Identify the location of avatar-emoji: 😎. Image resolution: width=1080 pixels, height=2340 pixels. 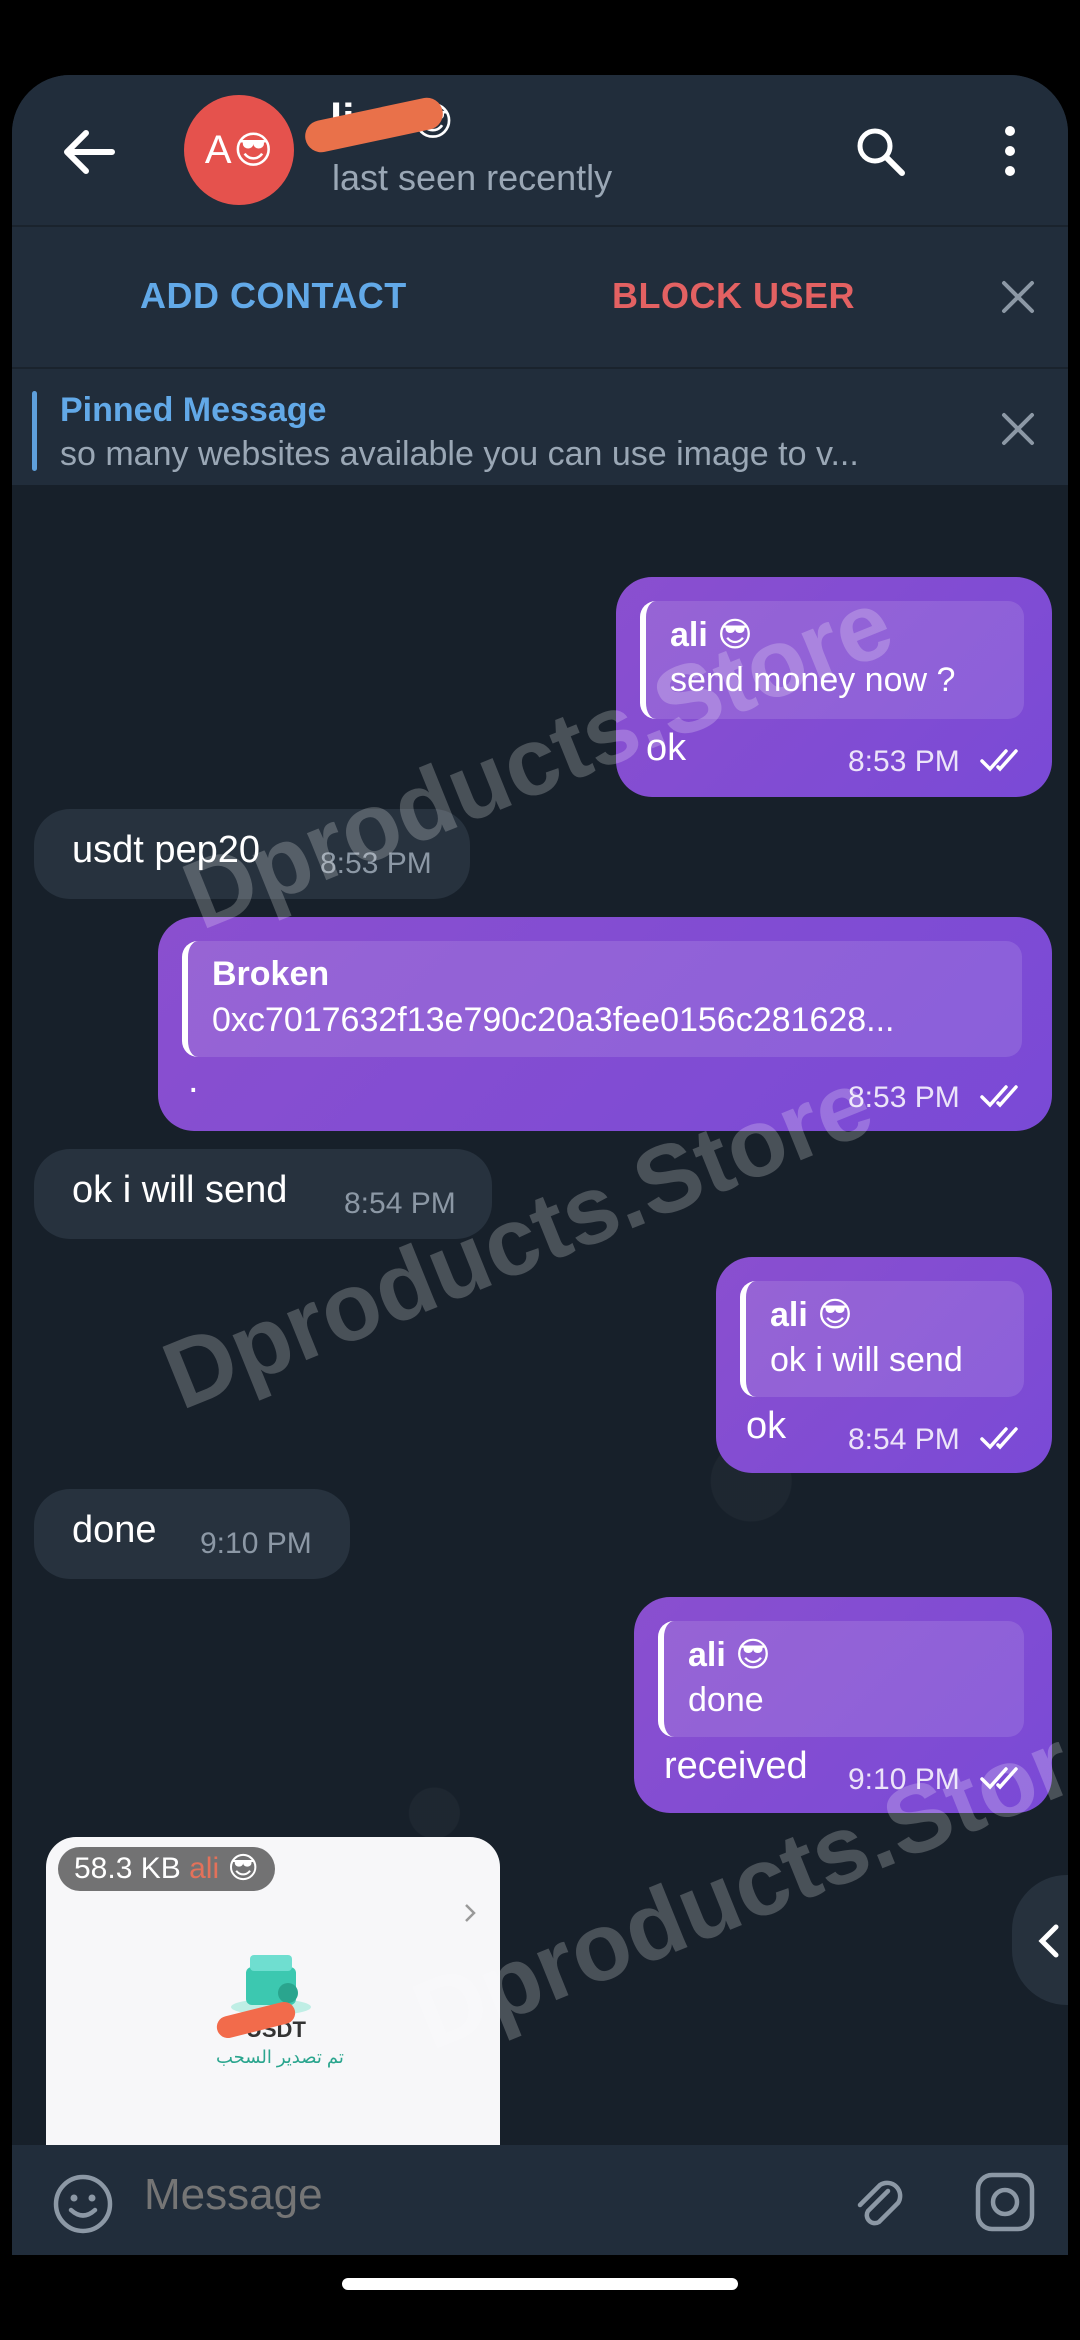
(253, 150).